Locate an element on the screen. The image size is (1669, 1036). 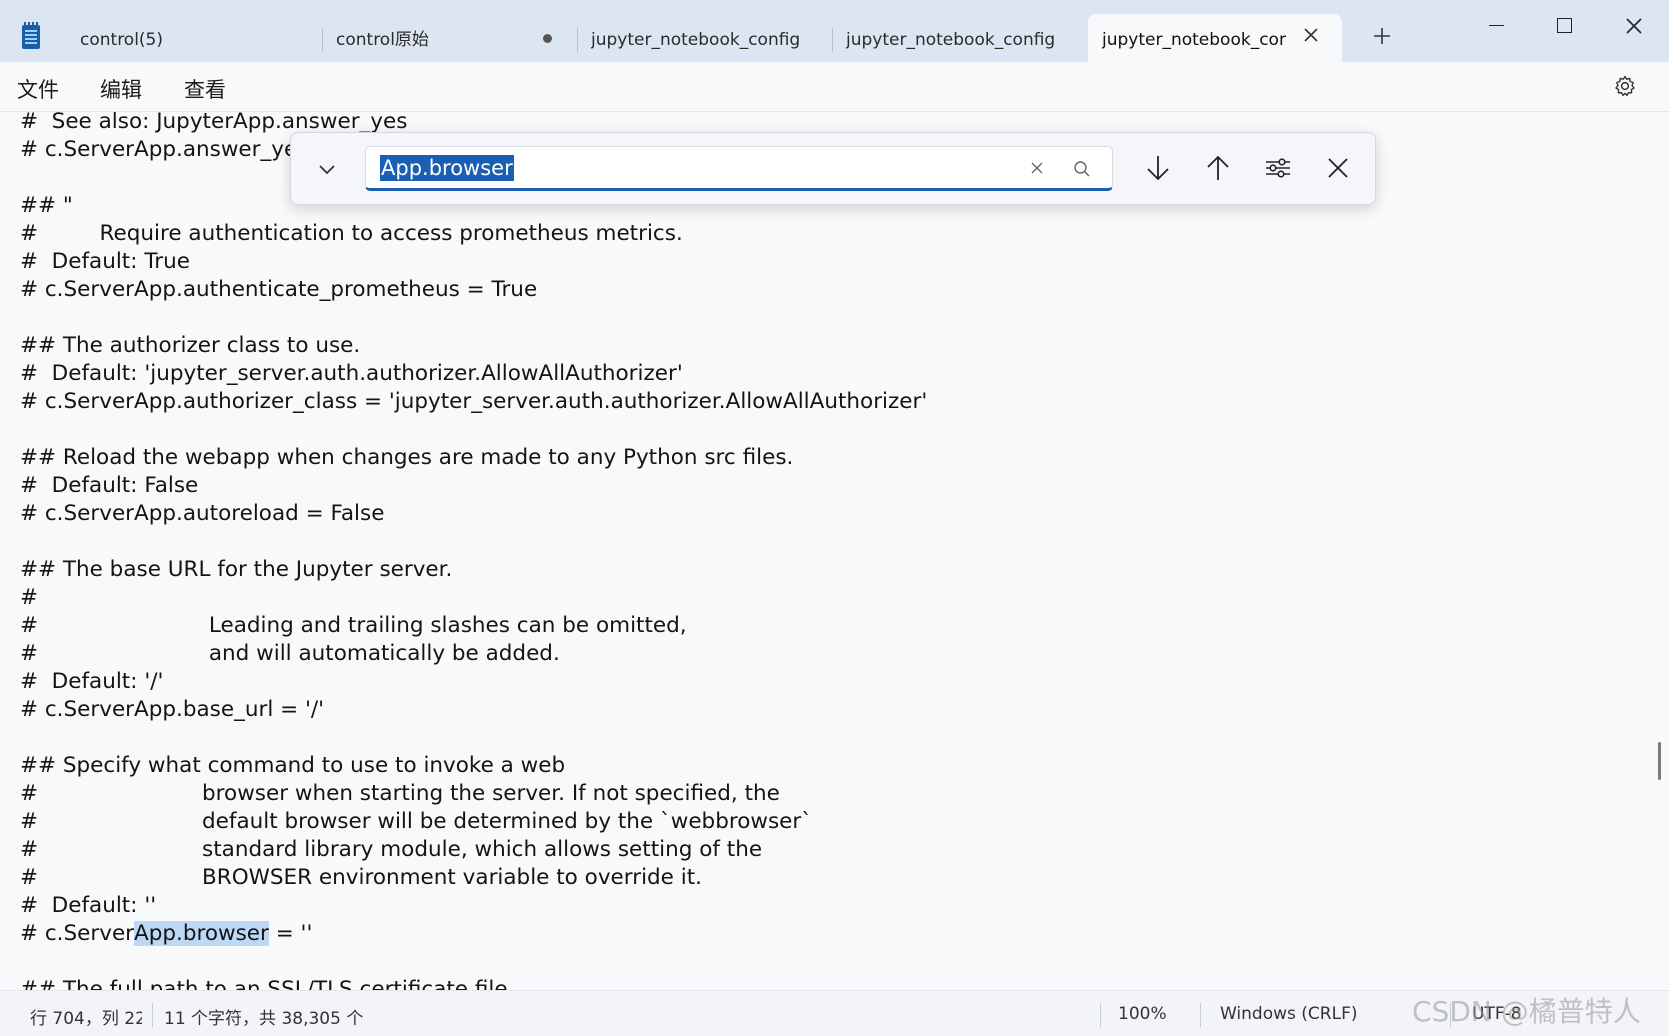
zoom-level: 100% is located at coordinates (1142, 1014).